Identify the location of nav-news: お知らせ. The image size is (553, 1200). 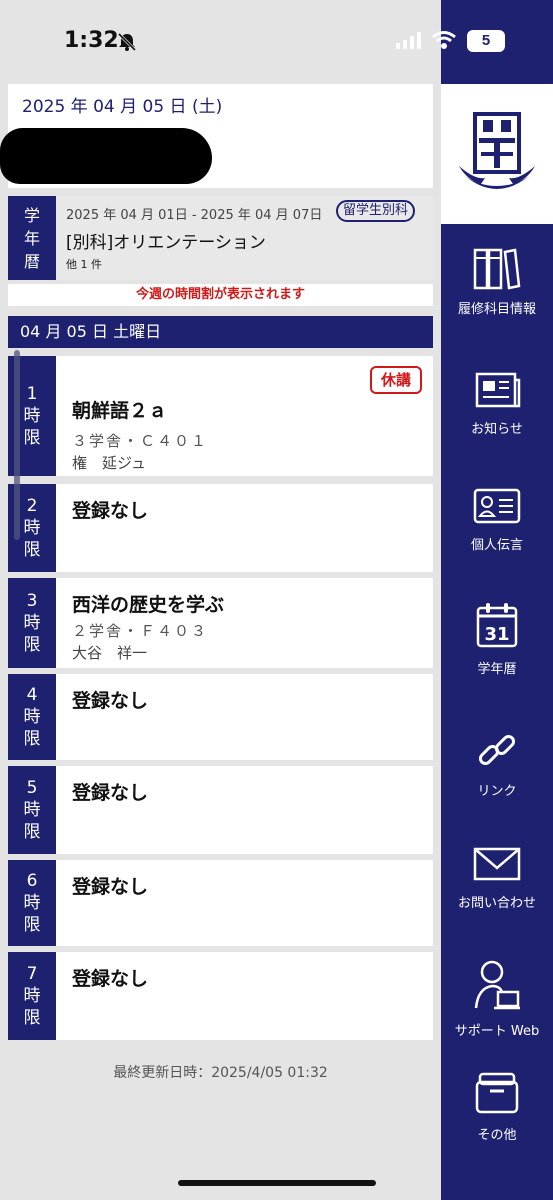
(497, 417).